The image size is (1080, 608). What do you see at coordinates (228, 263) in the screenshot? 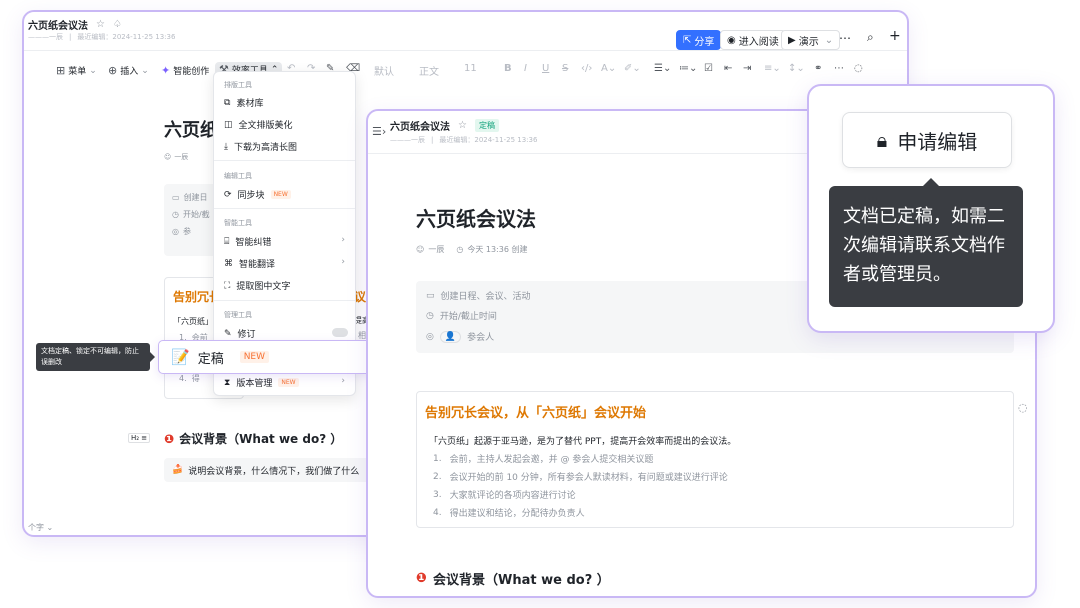
I see `translate-icon: ⌘` at bounding box center [228, 263].